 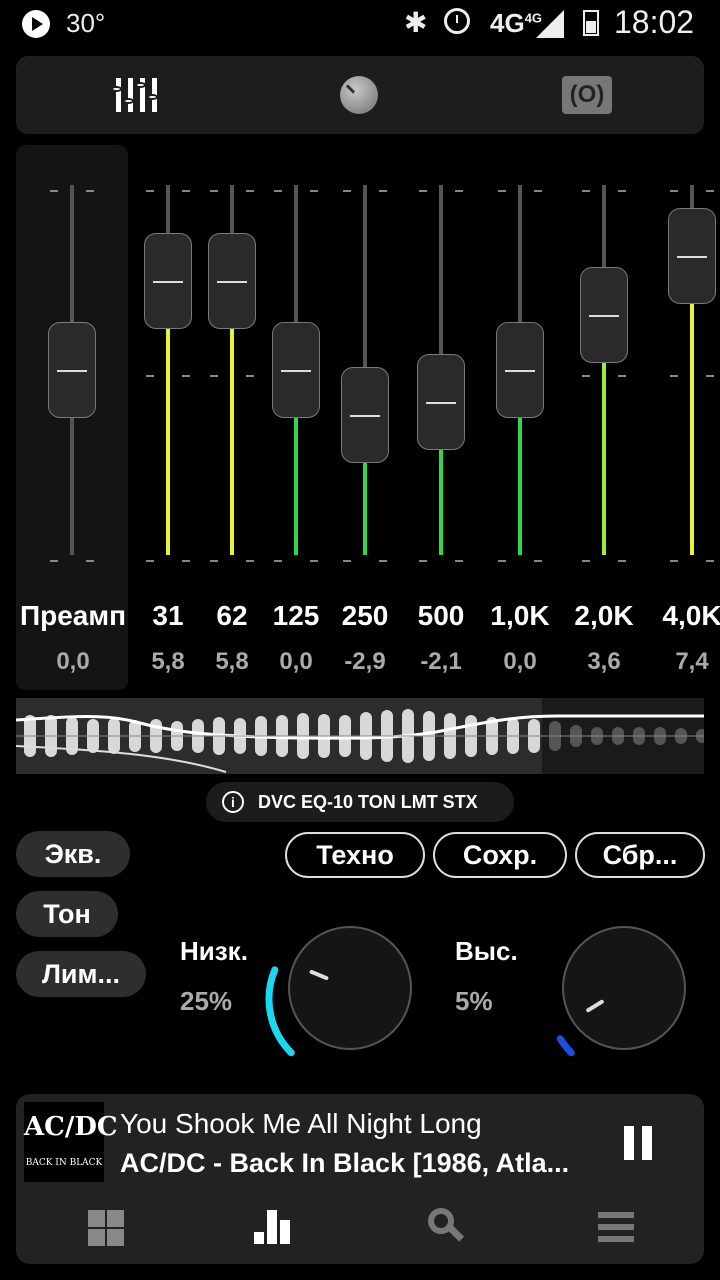 I want to click on search-icon, so click(x=446, y=1228).